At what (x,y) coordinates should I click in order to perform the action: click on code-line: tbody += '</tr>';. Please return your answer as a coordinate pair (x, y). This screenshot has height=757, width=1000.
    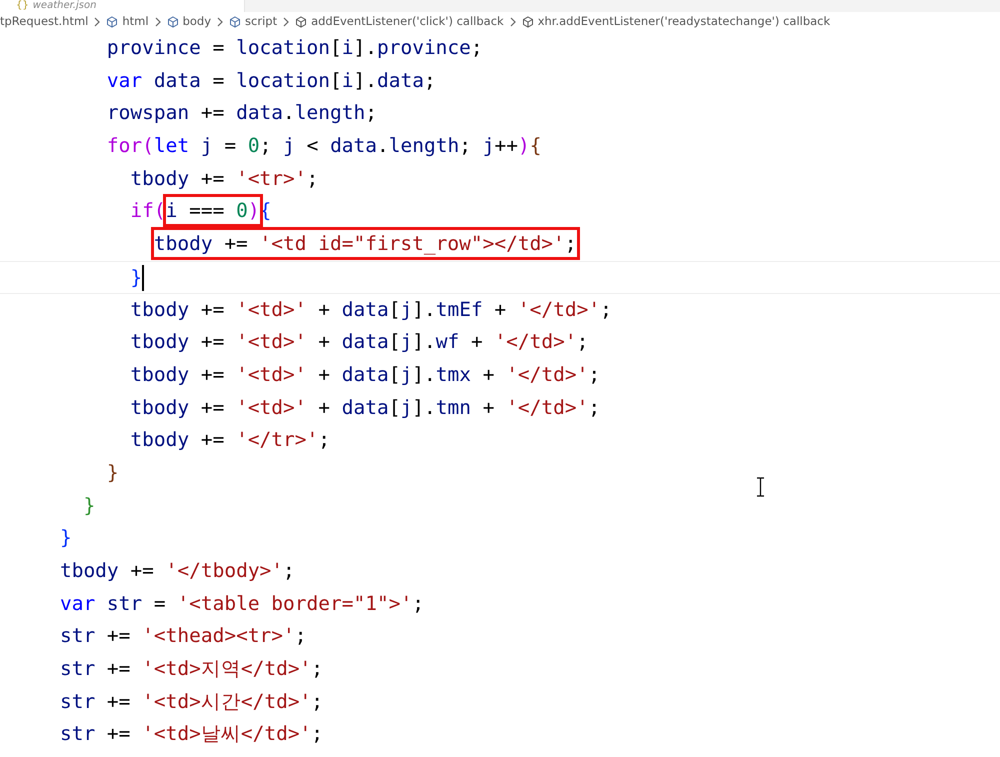
    Looking at the image, I should click on (229, 440).